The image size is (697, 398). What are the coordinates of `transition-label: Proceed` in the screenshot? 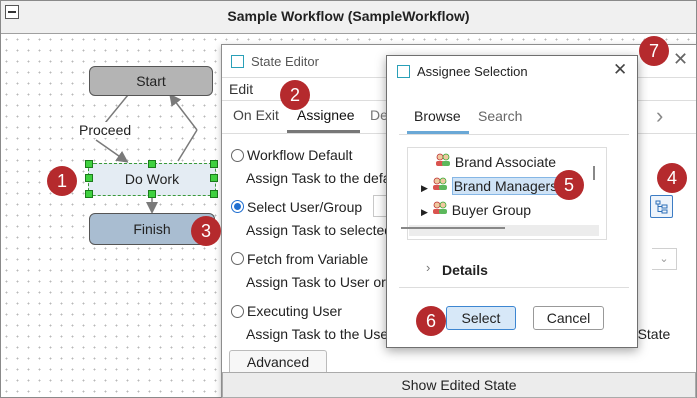 It's located at (105, 130).